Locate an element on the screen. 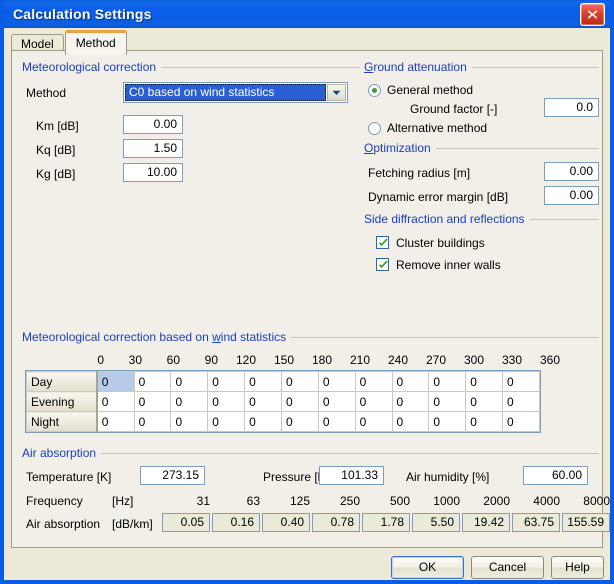 The image size is (614, 584). checkbox-remove-inner-walls is located at coordinates (382, 264).